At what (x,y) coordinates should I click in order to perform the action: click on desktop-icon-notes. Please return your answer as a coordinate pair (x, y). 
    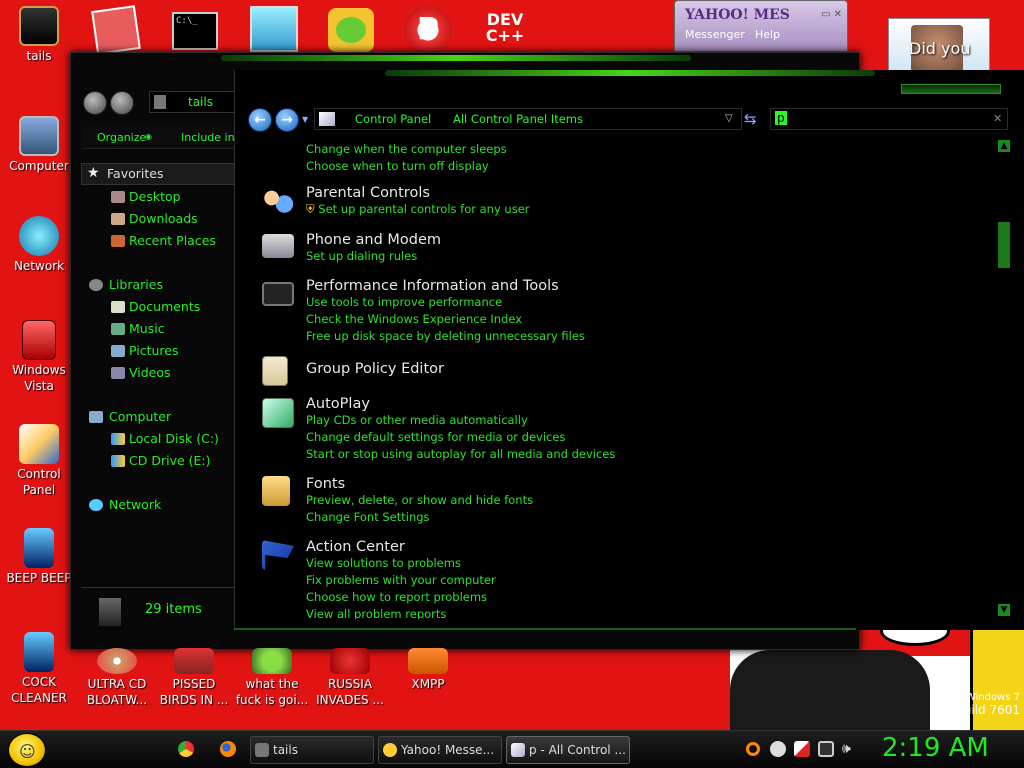
    Looking at the image, I should click on (116, 30).